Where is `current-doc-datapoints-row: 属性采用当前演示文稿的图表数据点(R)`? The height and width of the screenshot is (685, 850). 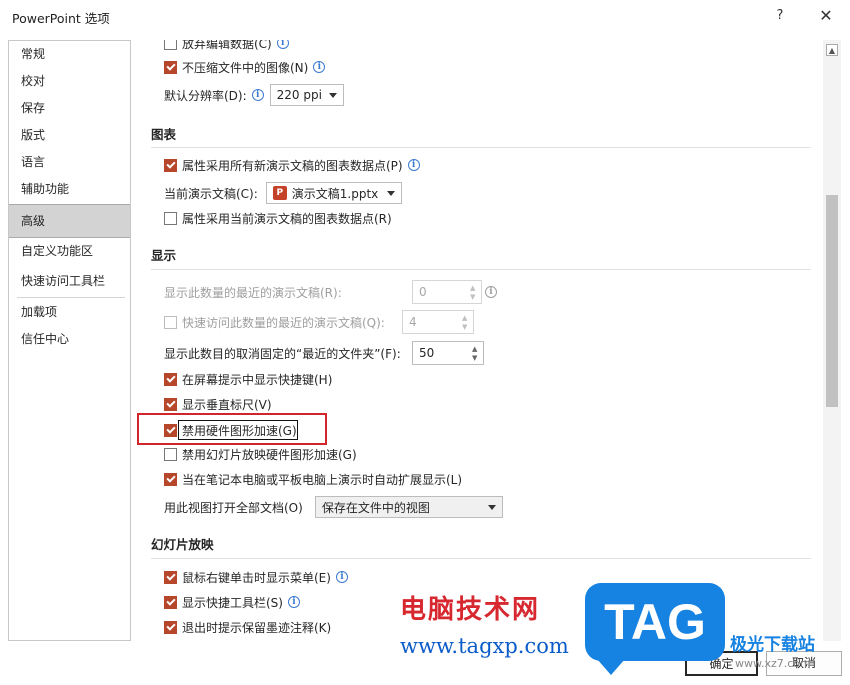
current-doc-datapoints-row: 属性采用当前演示文稿的图表数据点(R) is located at coordinates (278, 218).